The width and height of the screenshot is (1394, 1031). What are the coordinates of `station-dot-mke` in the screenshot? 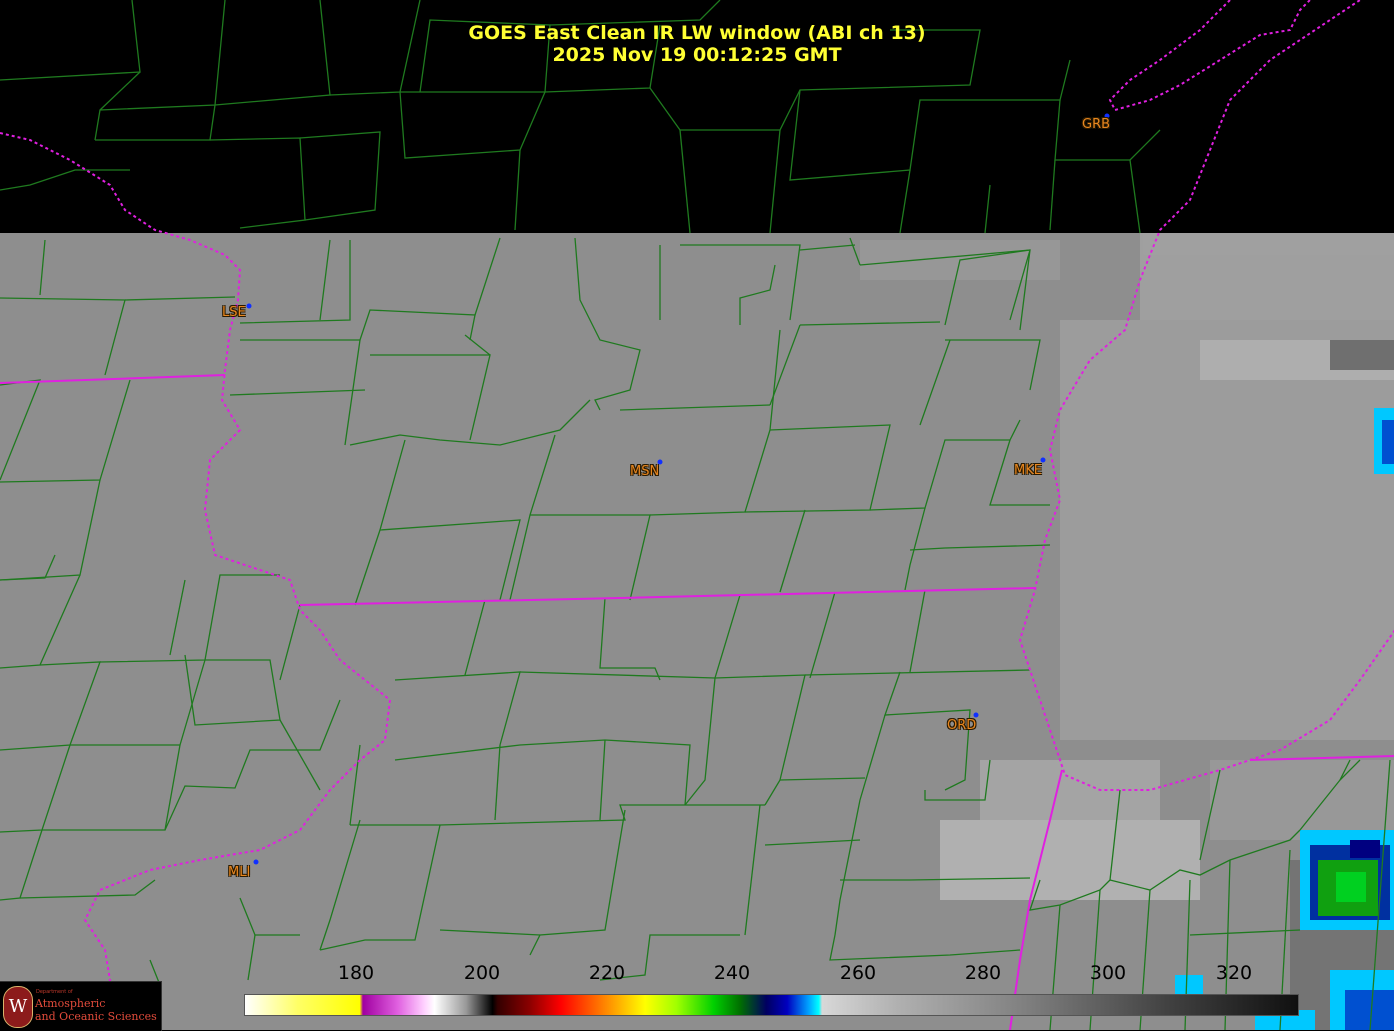 It's located at (1043, 460).